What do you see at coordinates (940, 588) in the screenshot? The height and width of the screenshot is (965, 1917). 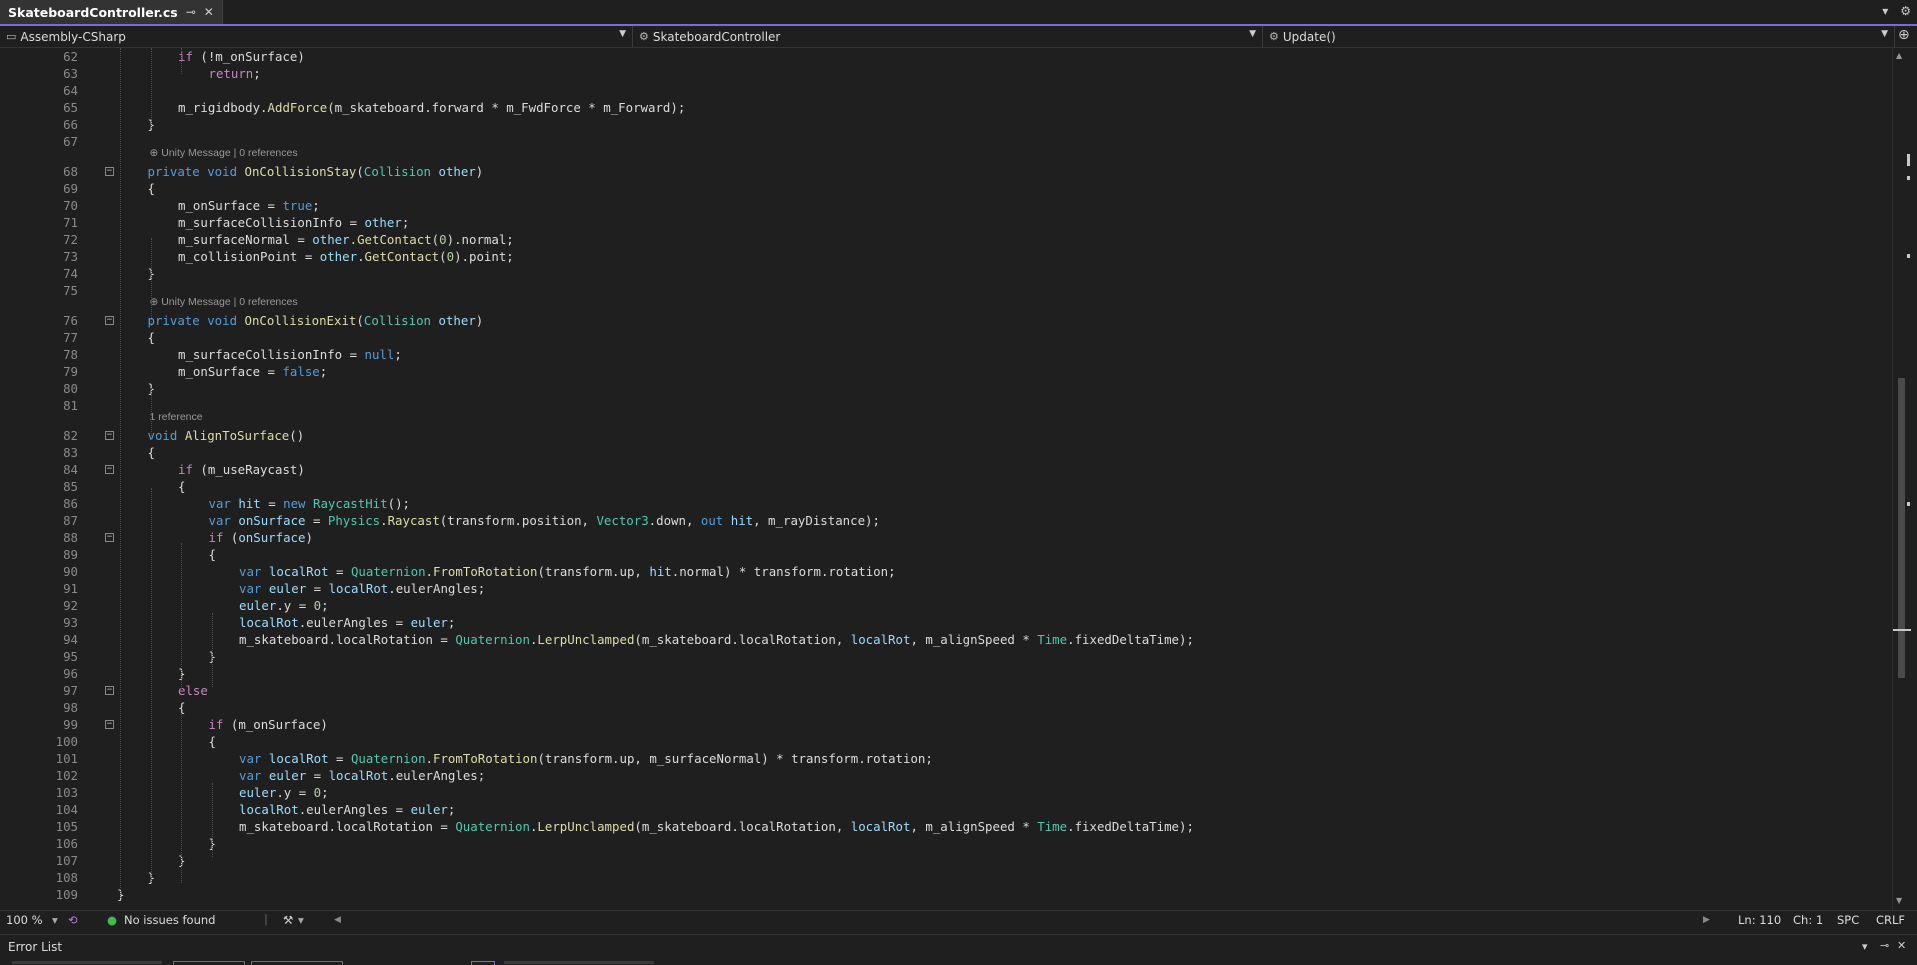 I see `code-line: 91 var euler = localRot.eulerAngles;` at bounding box center [940, 588].